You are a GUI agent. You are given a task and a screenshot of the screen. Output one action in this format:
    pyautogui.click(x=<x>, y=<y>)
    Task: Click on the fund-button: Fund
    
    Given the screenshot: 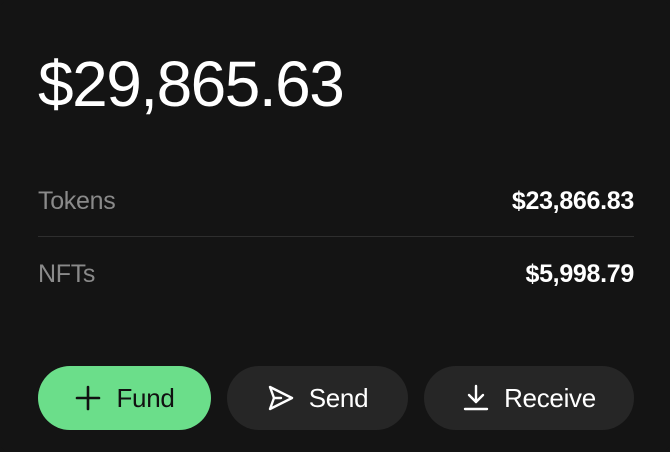 What is the action you would take?
    pyautogui.click(x=124, y=398)
    